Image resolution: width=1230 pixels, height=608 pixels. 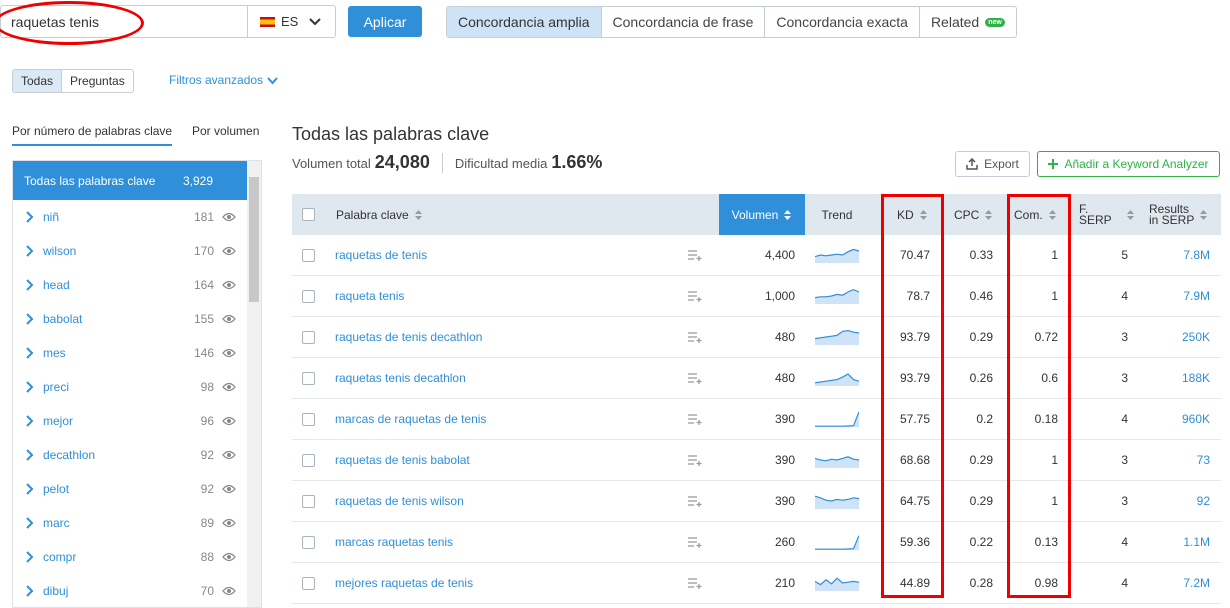 What do you see at coordinates (1181, 378) in the screenshot?
I see `results-link: 188K` at bounding box center [1181, 378].